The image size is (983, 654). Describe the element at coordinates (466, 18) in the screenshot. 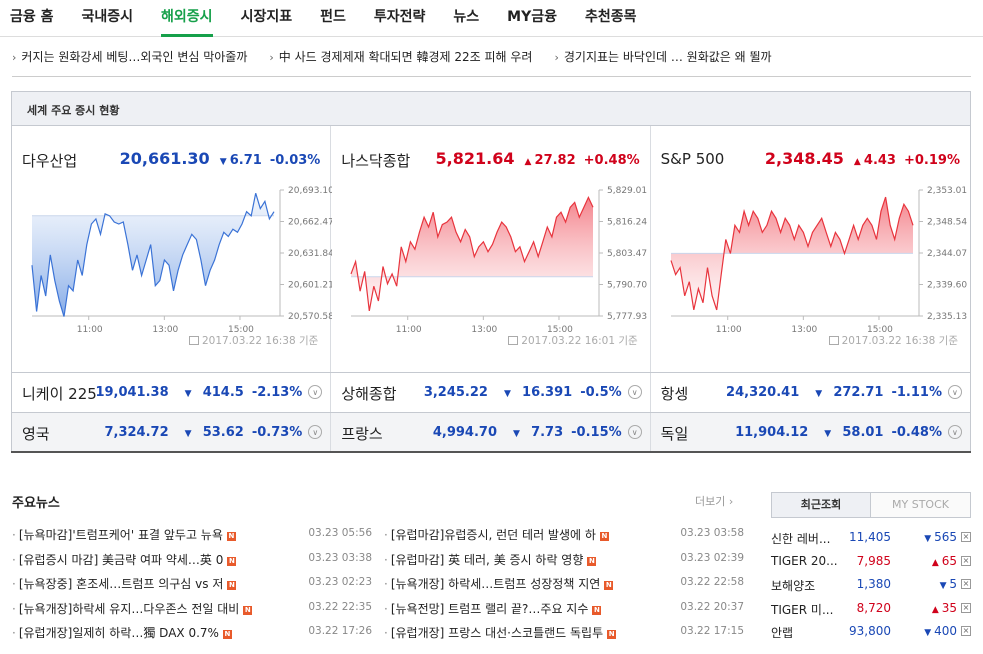

I see `nav-item: 뉴스` at that location.